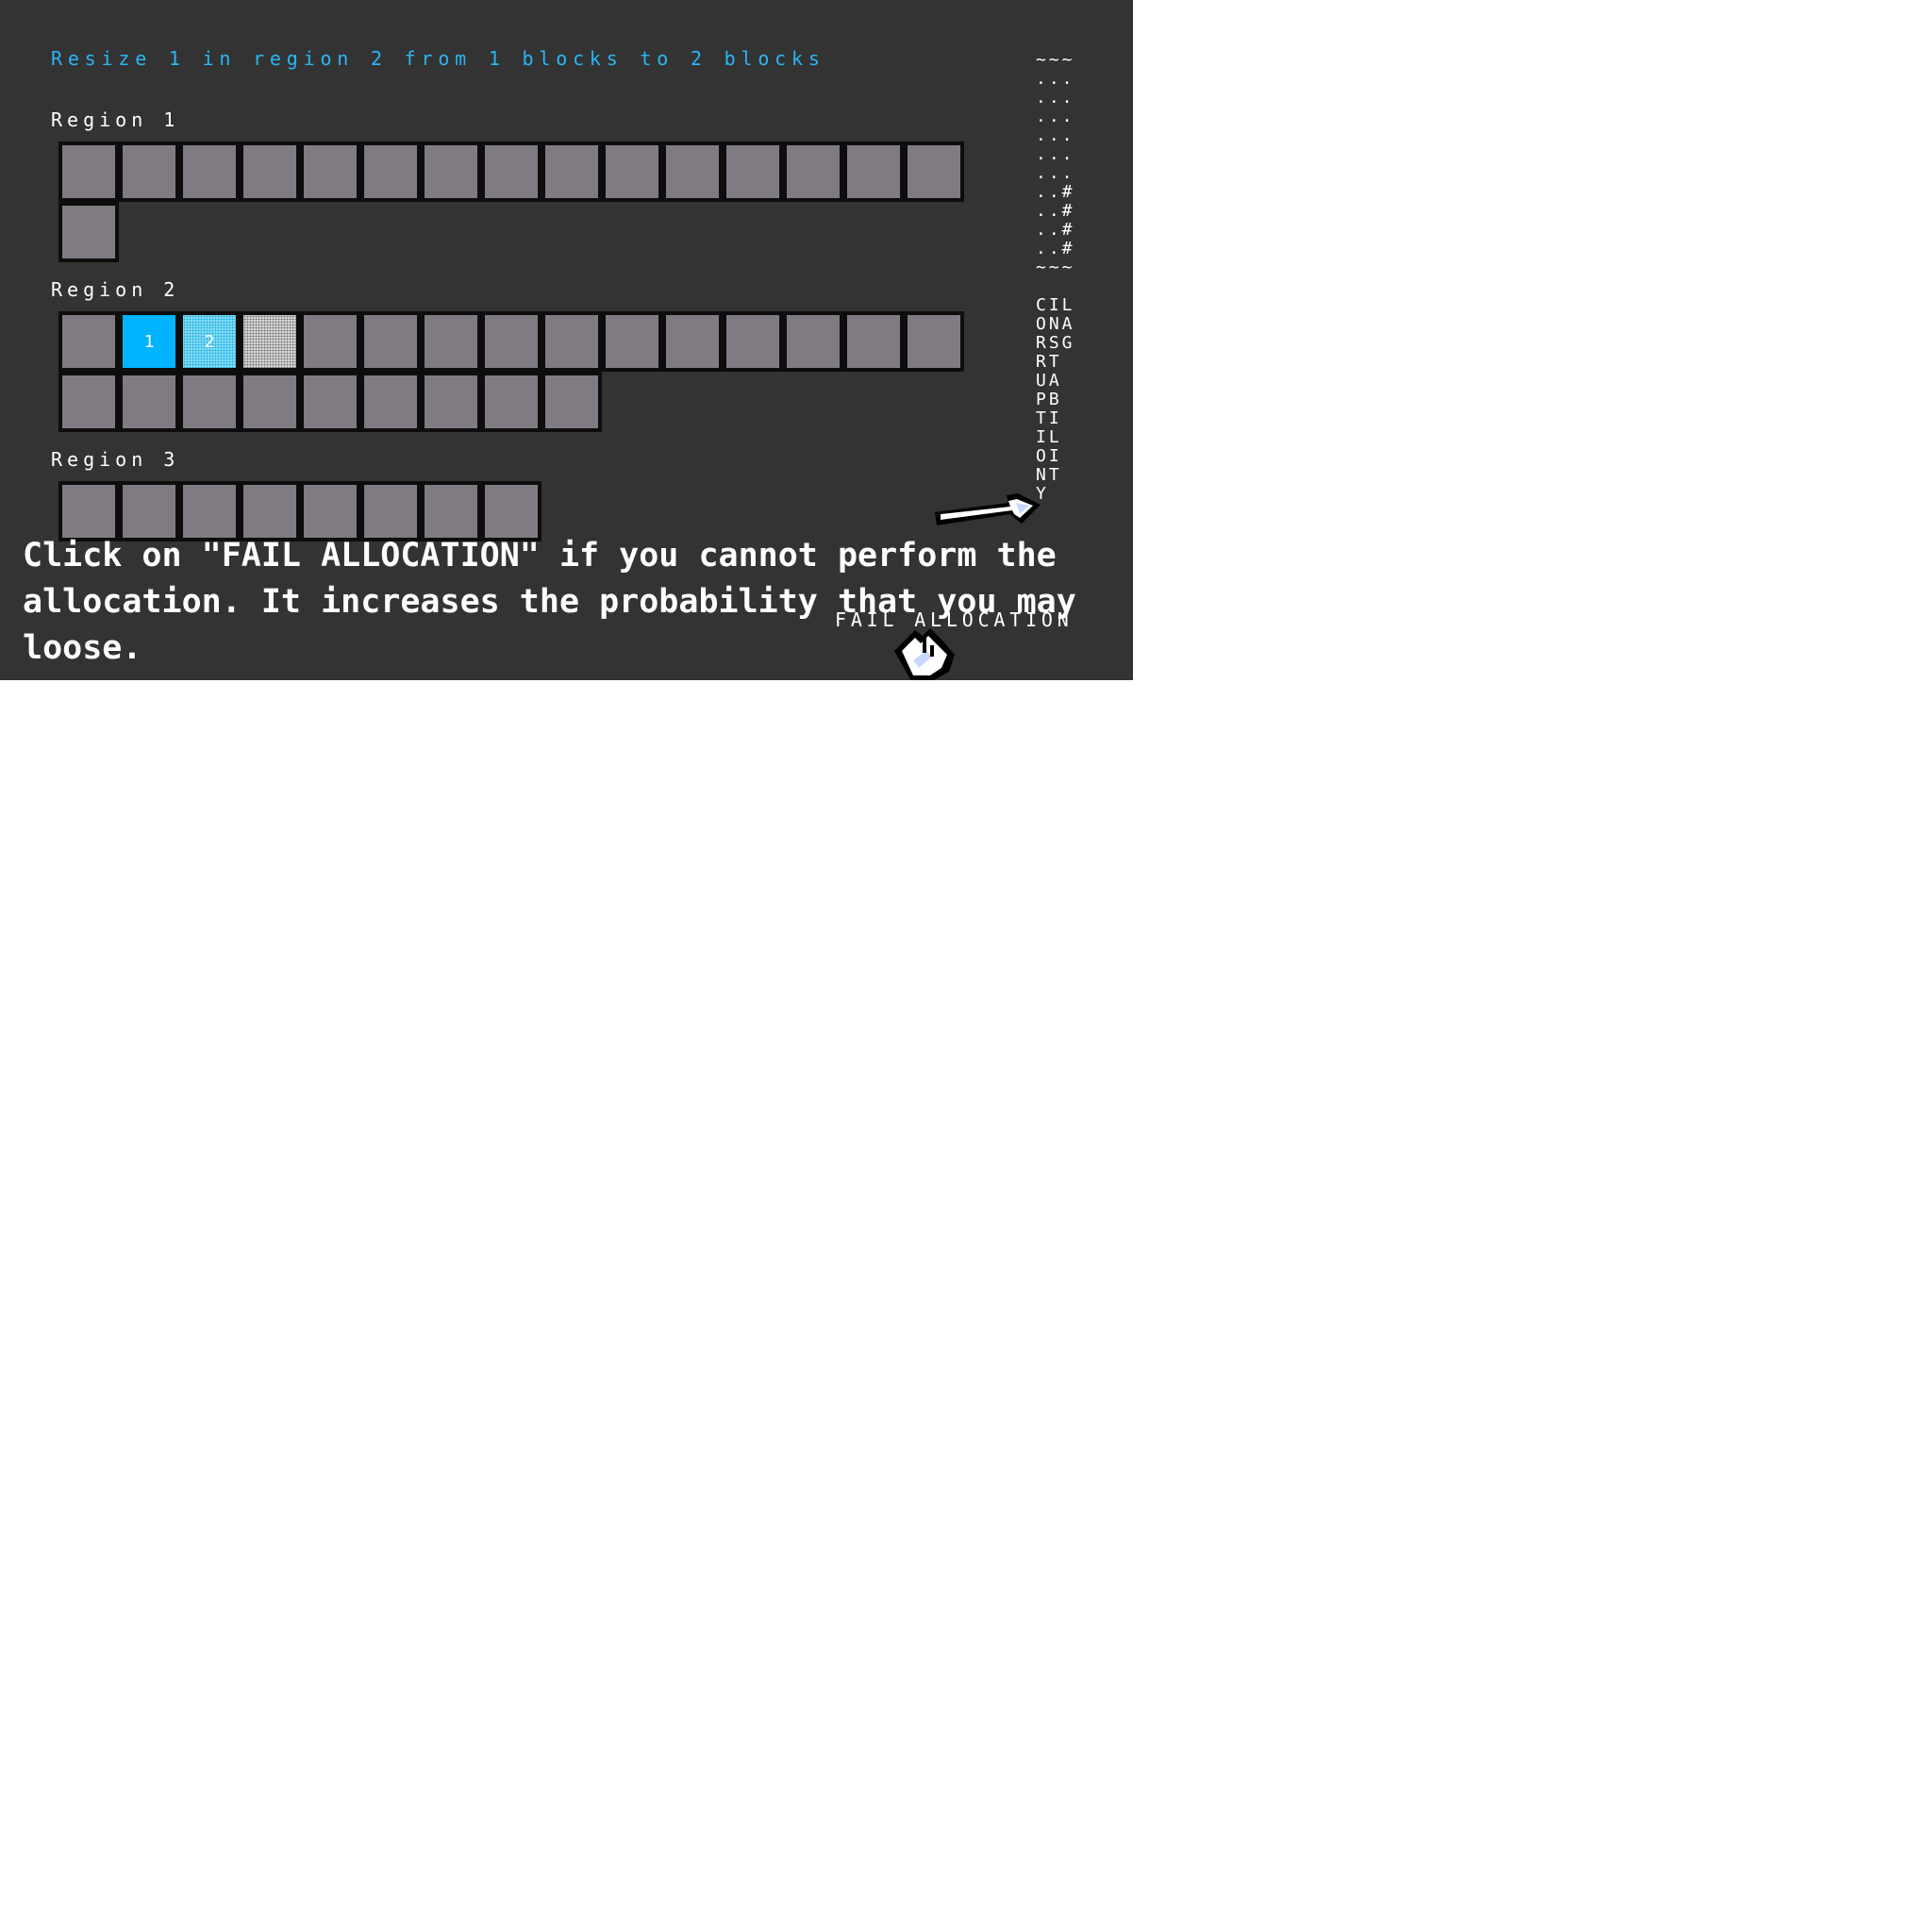 This screenshot has width=1932, height=1932. Describe the element at coordinates (1049, 418) in the screenshot. I see `vertical-label-row: TI` at that location.